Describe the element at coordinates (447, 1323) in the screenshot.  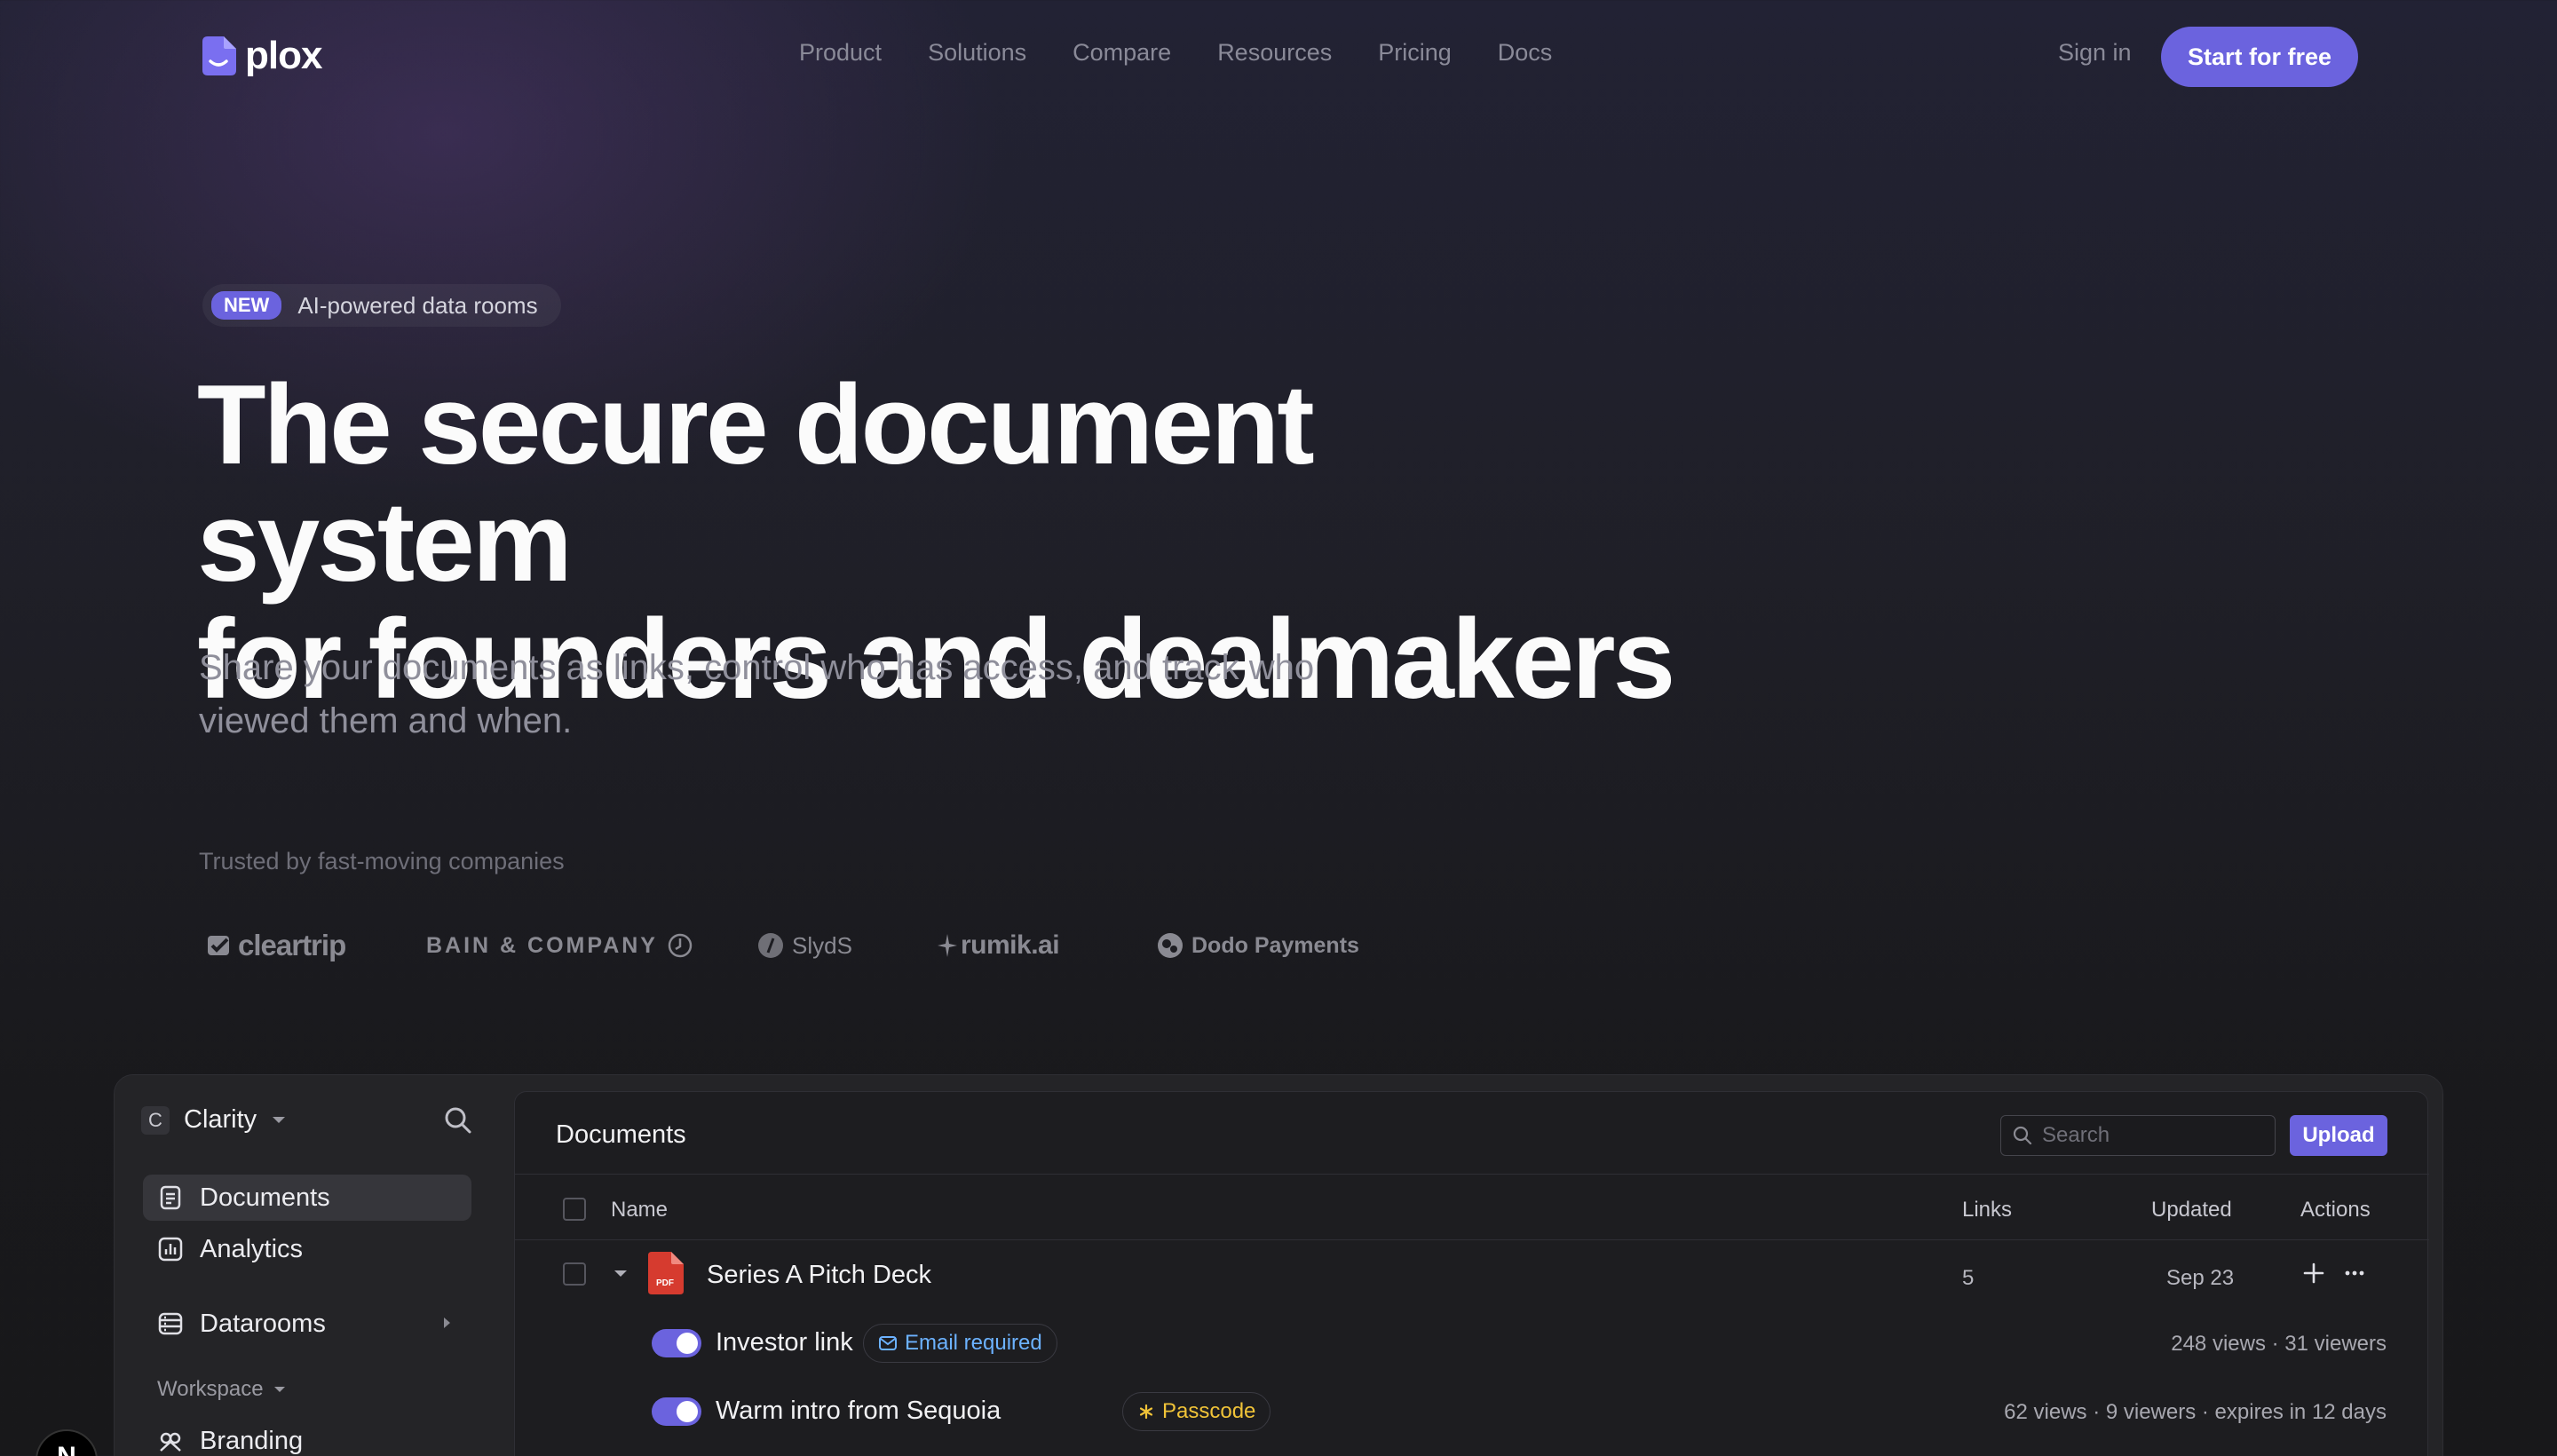
I see `chevron-right-icon` at that location.